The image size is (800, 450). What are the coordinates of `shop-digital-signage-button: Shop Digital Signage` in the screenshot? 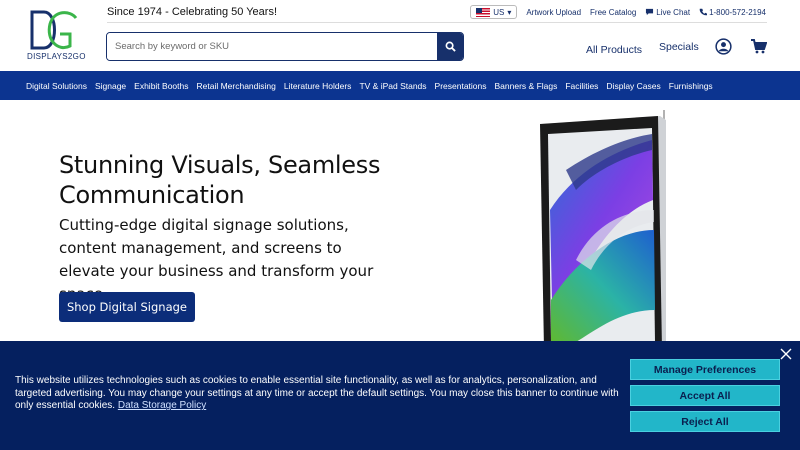 It's located at (127, 307).